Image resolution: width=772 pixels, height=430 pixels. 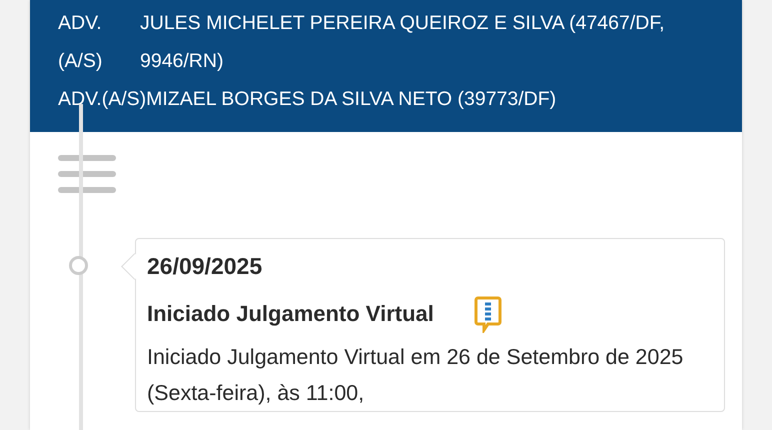 What do you see at coordinates (81, 42) in the screenshot?
I see `party-role: ADV. (A/S)` at bounding box center [81, 42].